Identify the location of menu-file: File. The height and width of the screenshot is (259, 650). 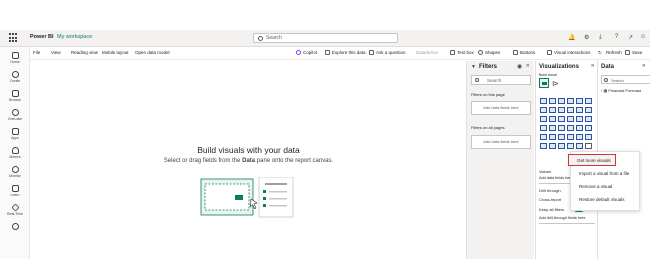
(36, 52).